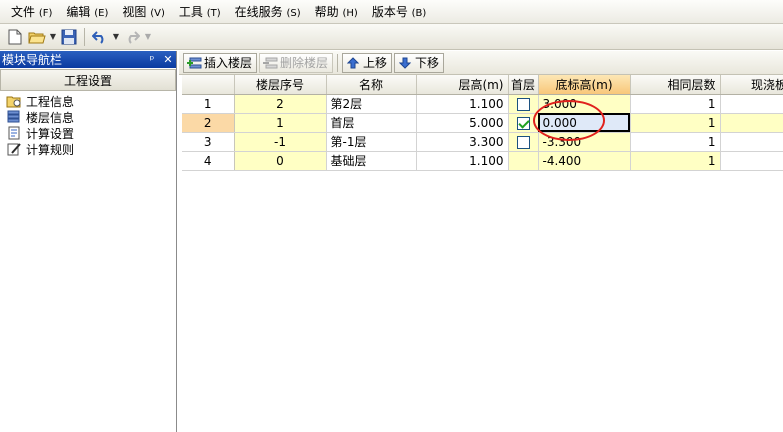 The width and height of the screenshot is (783, 432). What do you see at coordinates (338, 62) in the screenshot?
I see `grid-toolbar-separator` at bounding box center [338, 62].